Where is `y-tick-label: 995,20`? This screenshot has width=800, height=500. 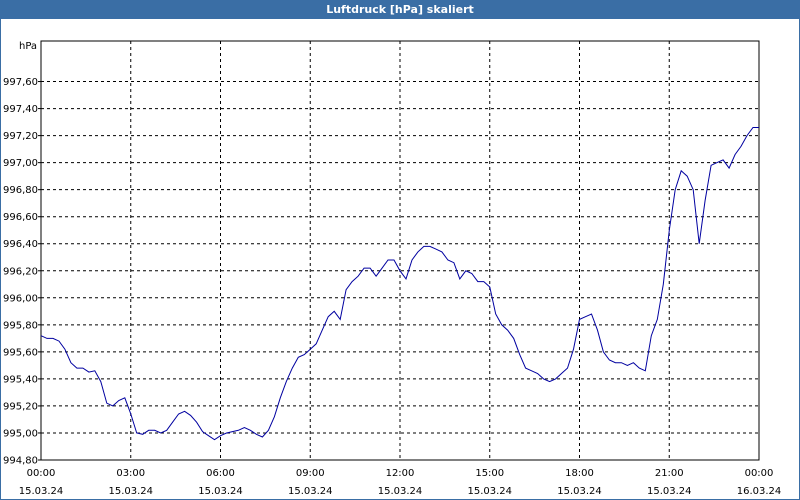 y-tick-label: 995,20 is located at coordinates (20, 406).